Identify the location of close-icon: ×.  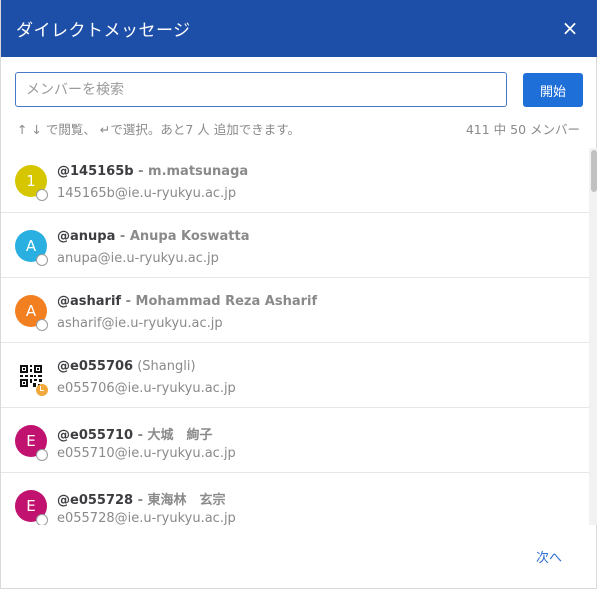
(570, 28).